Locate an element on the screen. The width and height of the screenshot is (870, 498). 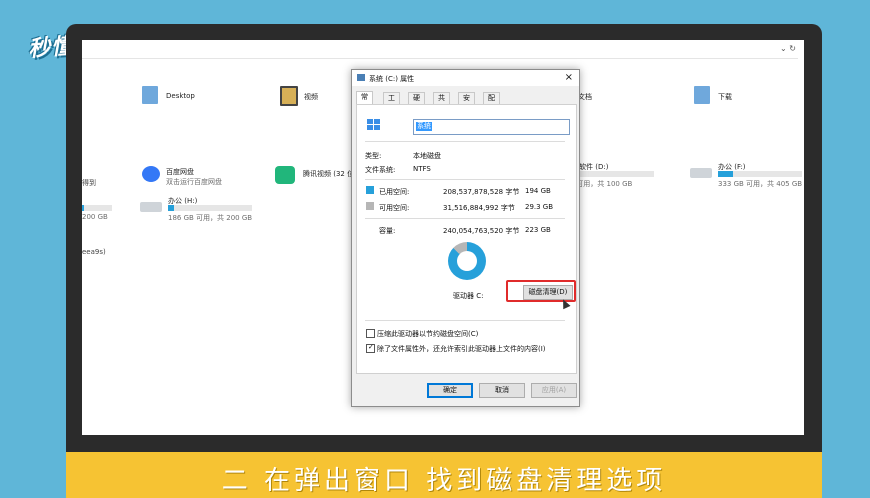
drive-icon is located at coordinates (361, 77).